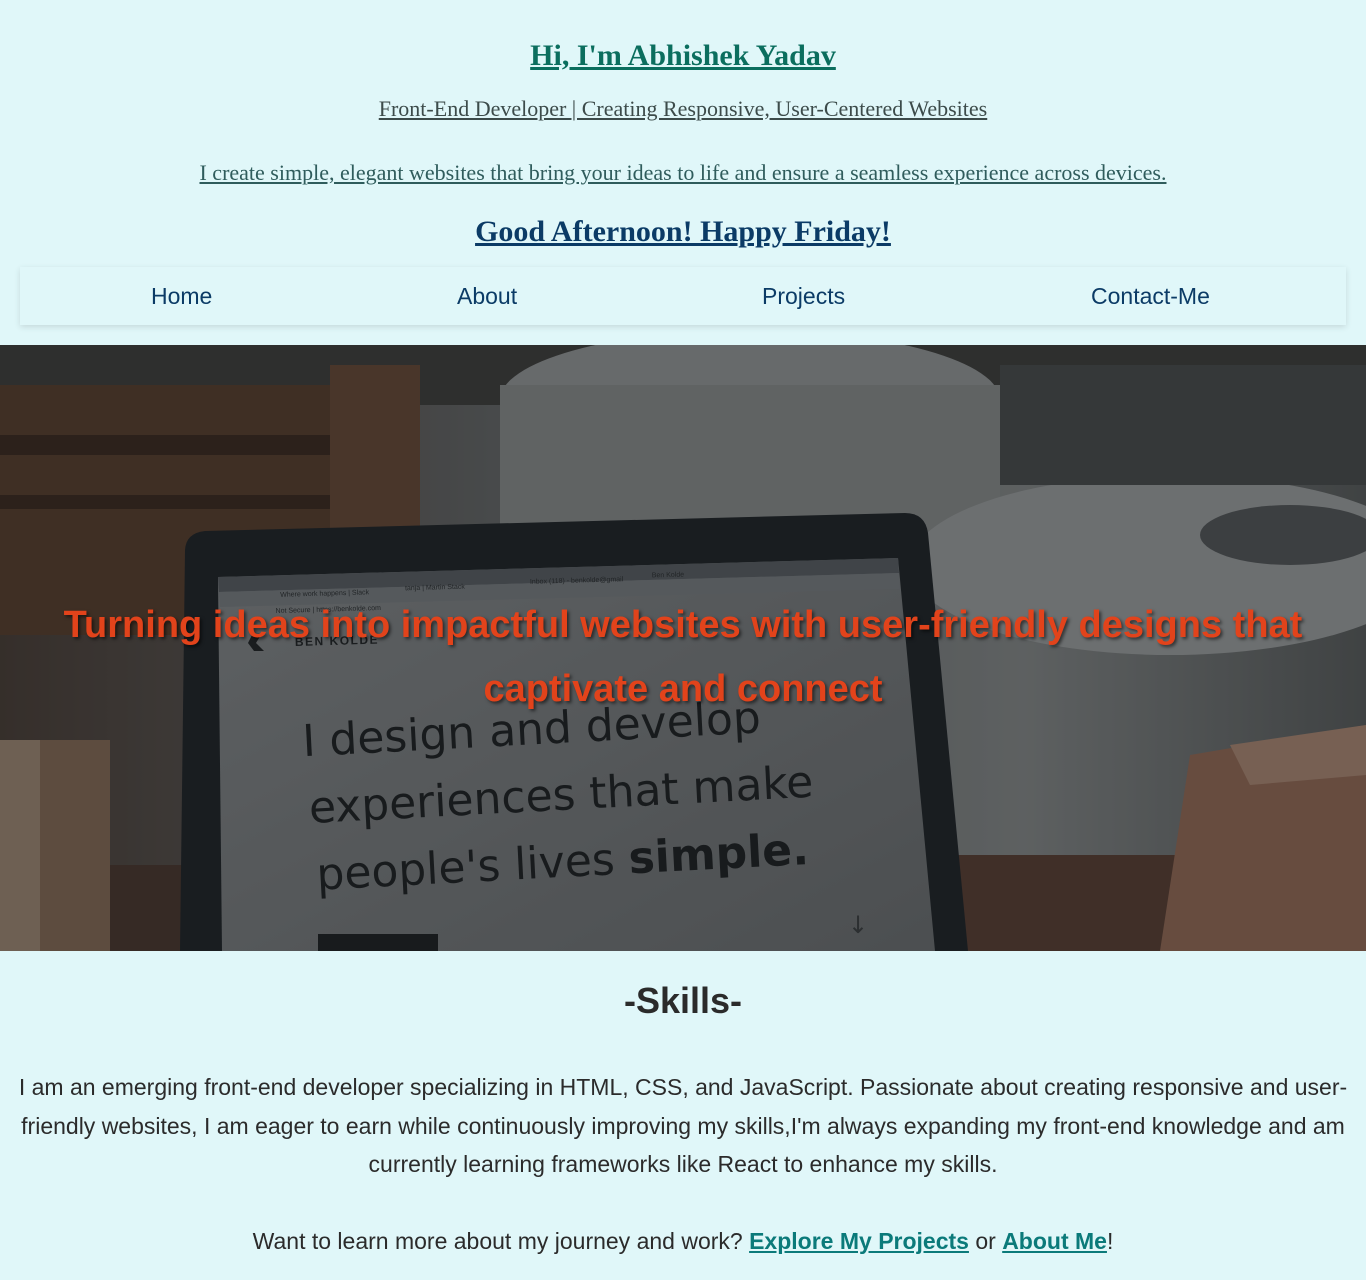 The height and width of the screenshot is (1280, 1366). I want to click on cta-suffix: !, so click(1110, 1241).